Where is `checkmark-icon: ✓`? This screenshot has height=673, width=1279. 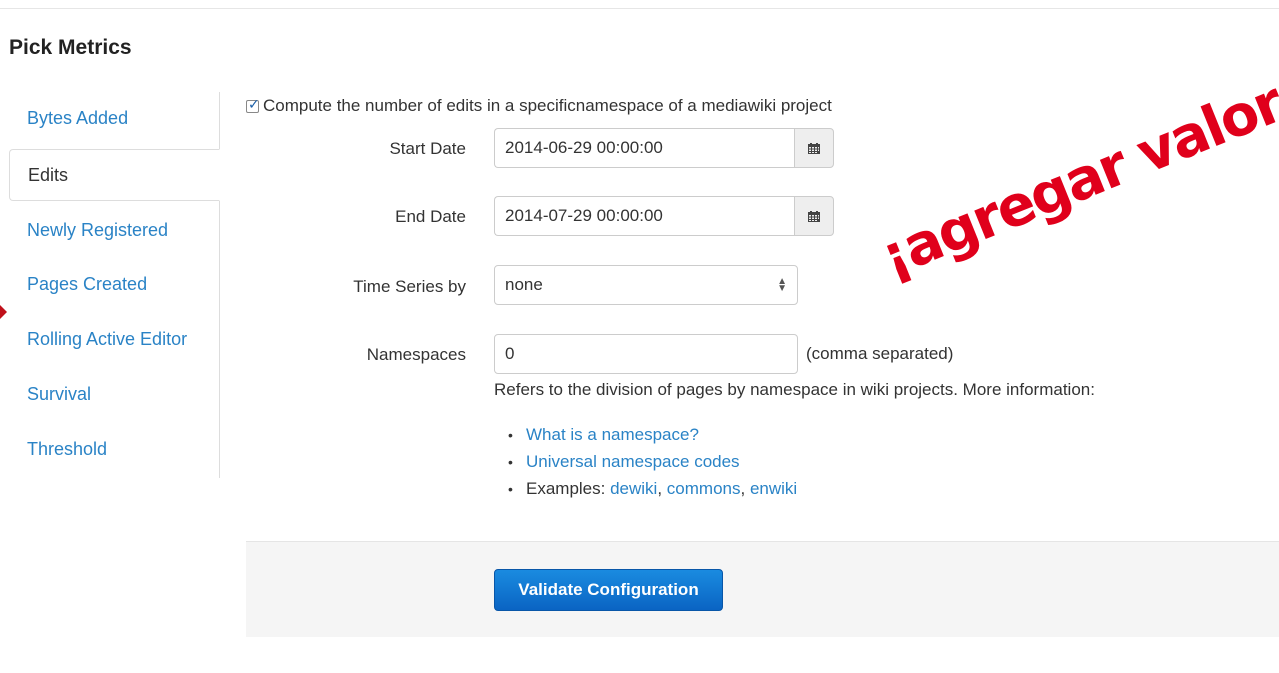 checkmark-icon: ✓ is located at coordinates (254, 103).